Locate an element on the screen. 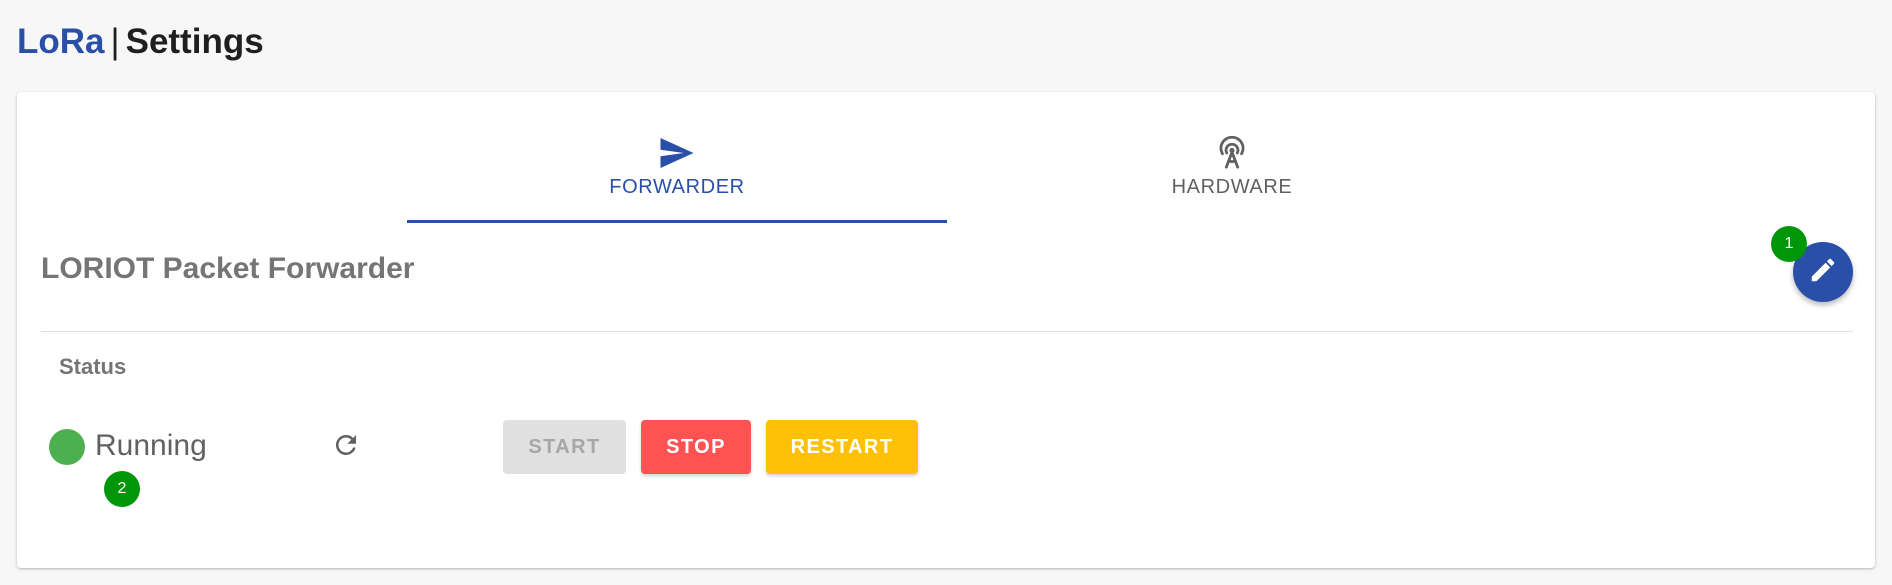 This screenshot has width=1892, height=585. brand-name: LoRa is located at coordinates (61, 41).